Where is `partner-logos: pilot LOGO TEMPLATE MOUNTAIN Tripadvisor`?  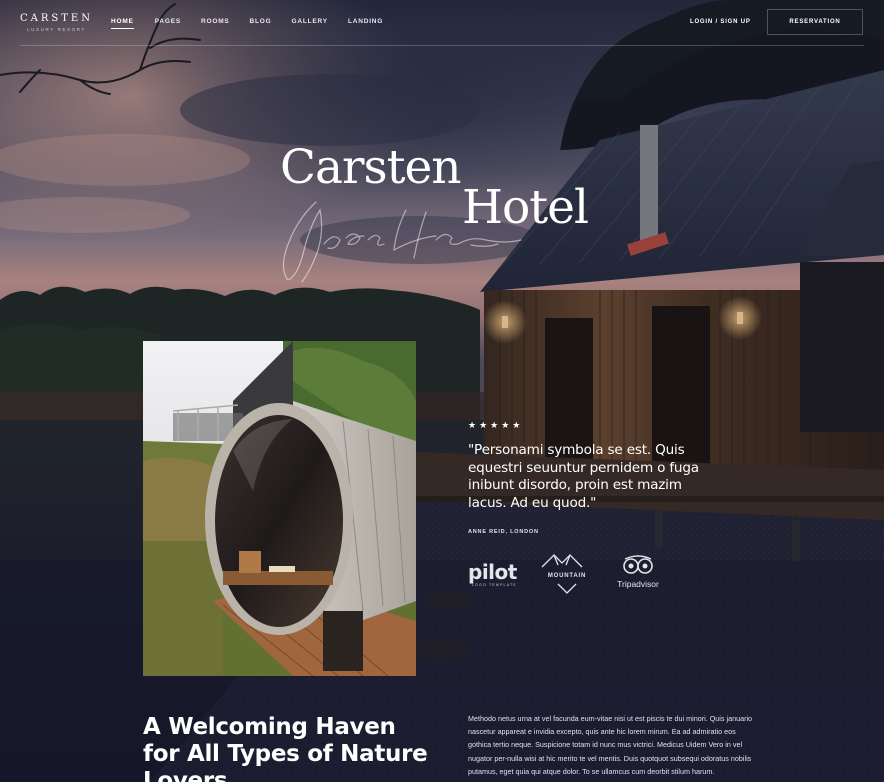 partner-logos: pilot LOGO TEMPLATE MOUNTAIN Tripadvisor is located at coordinates (571, 575).